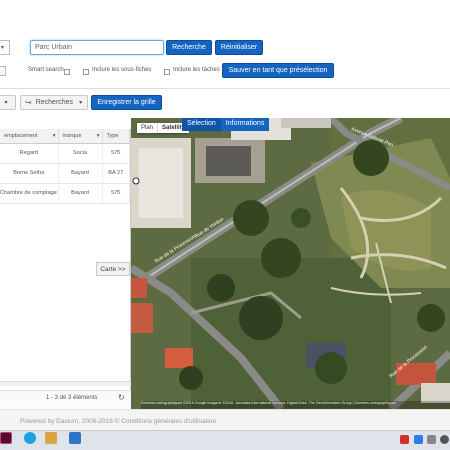 The height and width of the screenshot is (450, 450). Describe the element at coordinates (404, 439) in the screenshot. I see `adobe-app-icon` at that location.